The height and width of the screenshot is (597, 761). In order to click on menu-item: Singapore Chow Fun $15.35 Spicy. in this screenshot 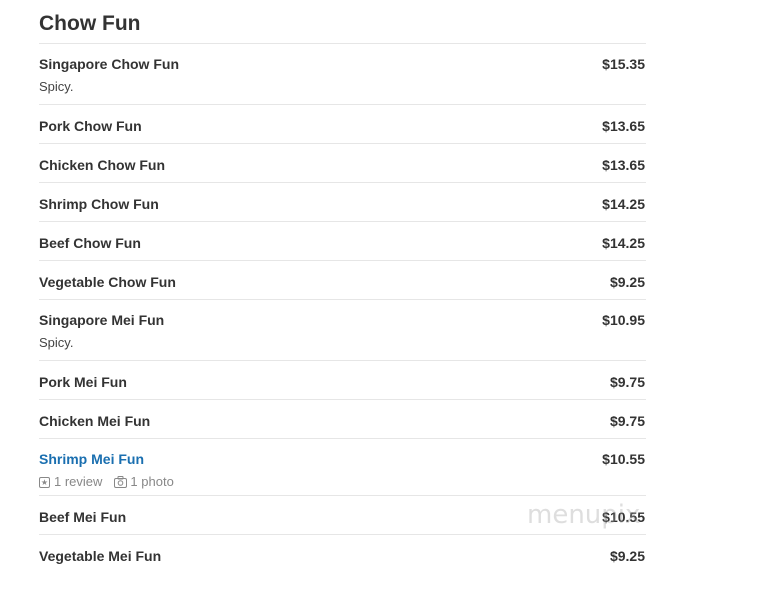, I will do `click(342, 74)`.